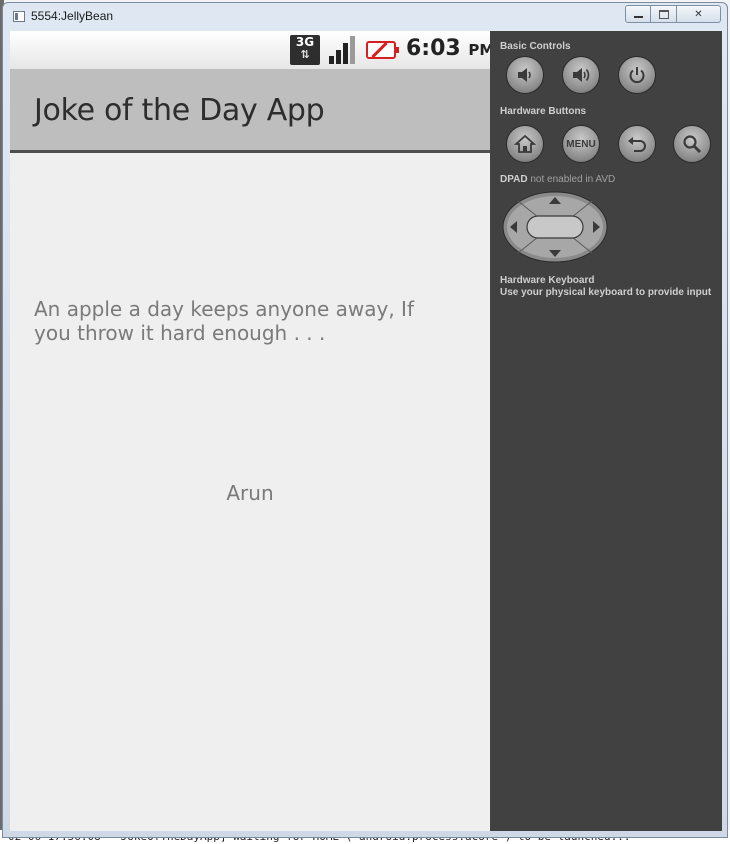 The image size is (730, 844). I want to click on dpad-note: not enabled in AVD, so click(573, 179).